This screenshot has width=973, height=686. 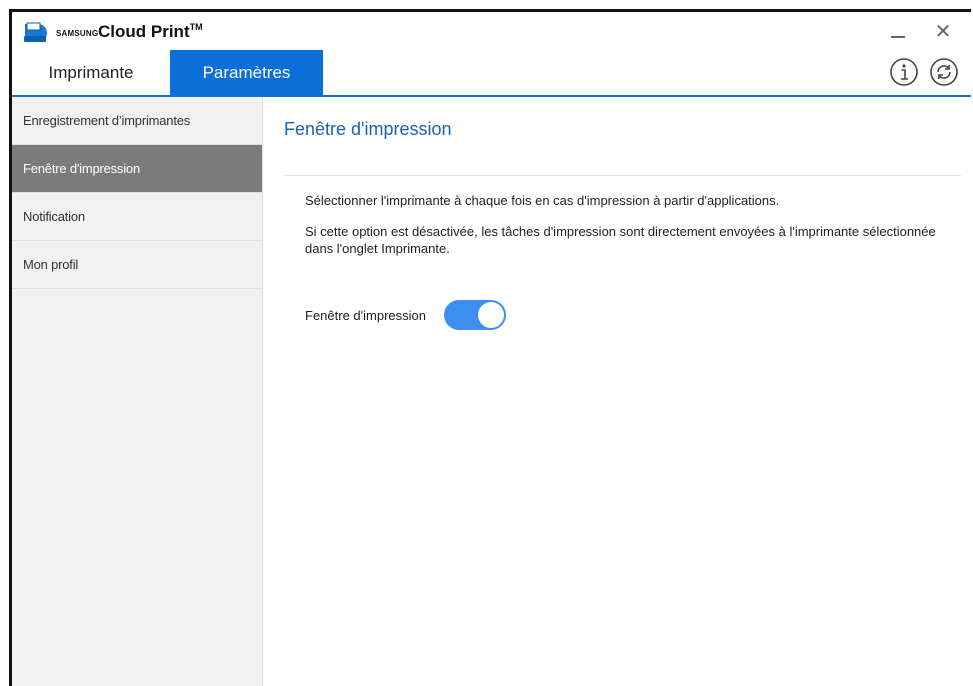 What do you see at coordinates (898, 31) in the screenshot?
I see `minimize-button` at bounding box center [898, 31].